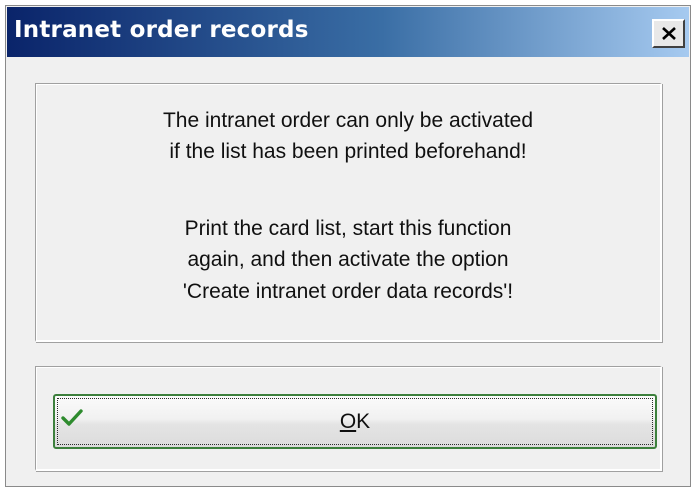  I want to click on close-icon, so click(669, 33).